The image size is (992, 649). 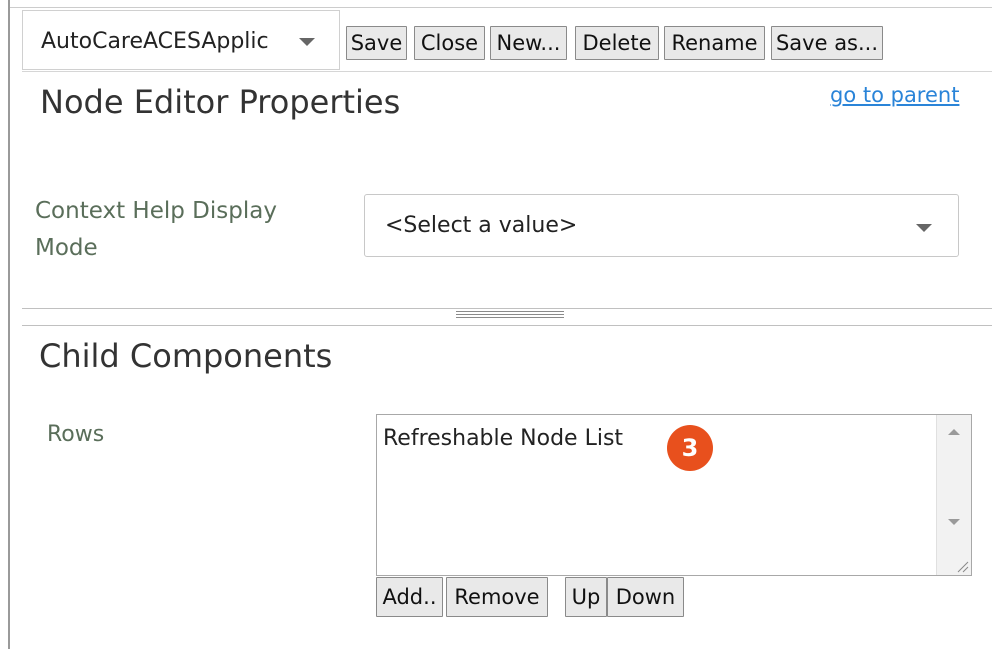 What do you see at coordinates (9, 324) in the screenshot?
I see `left-border` at bounding box center [9, 324].